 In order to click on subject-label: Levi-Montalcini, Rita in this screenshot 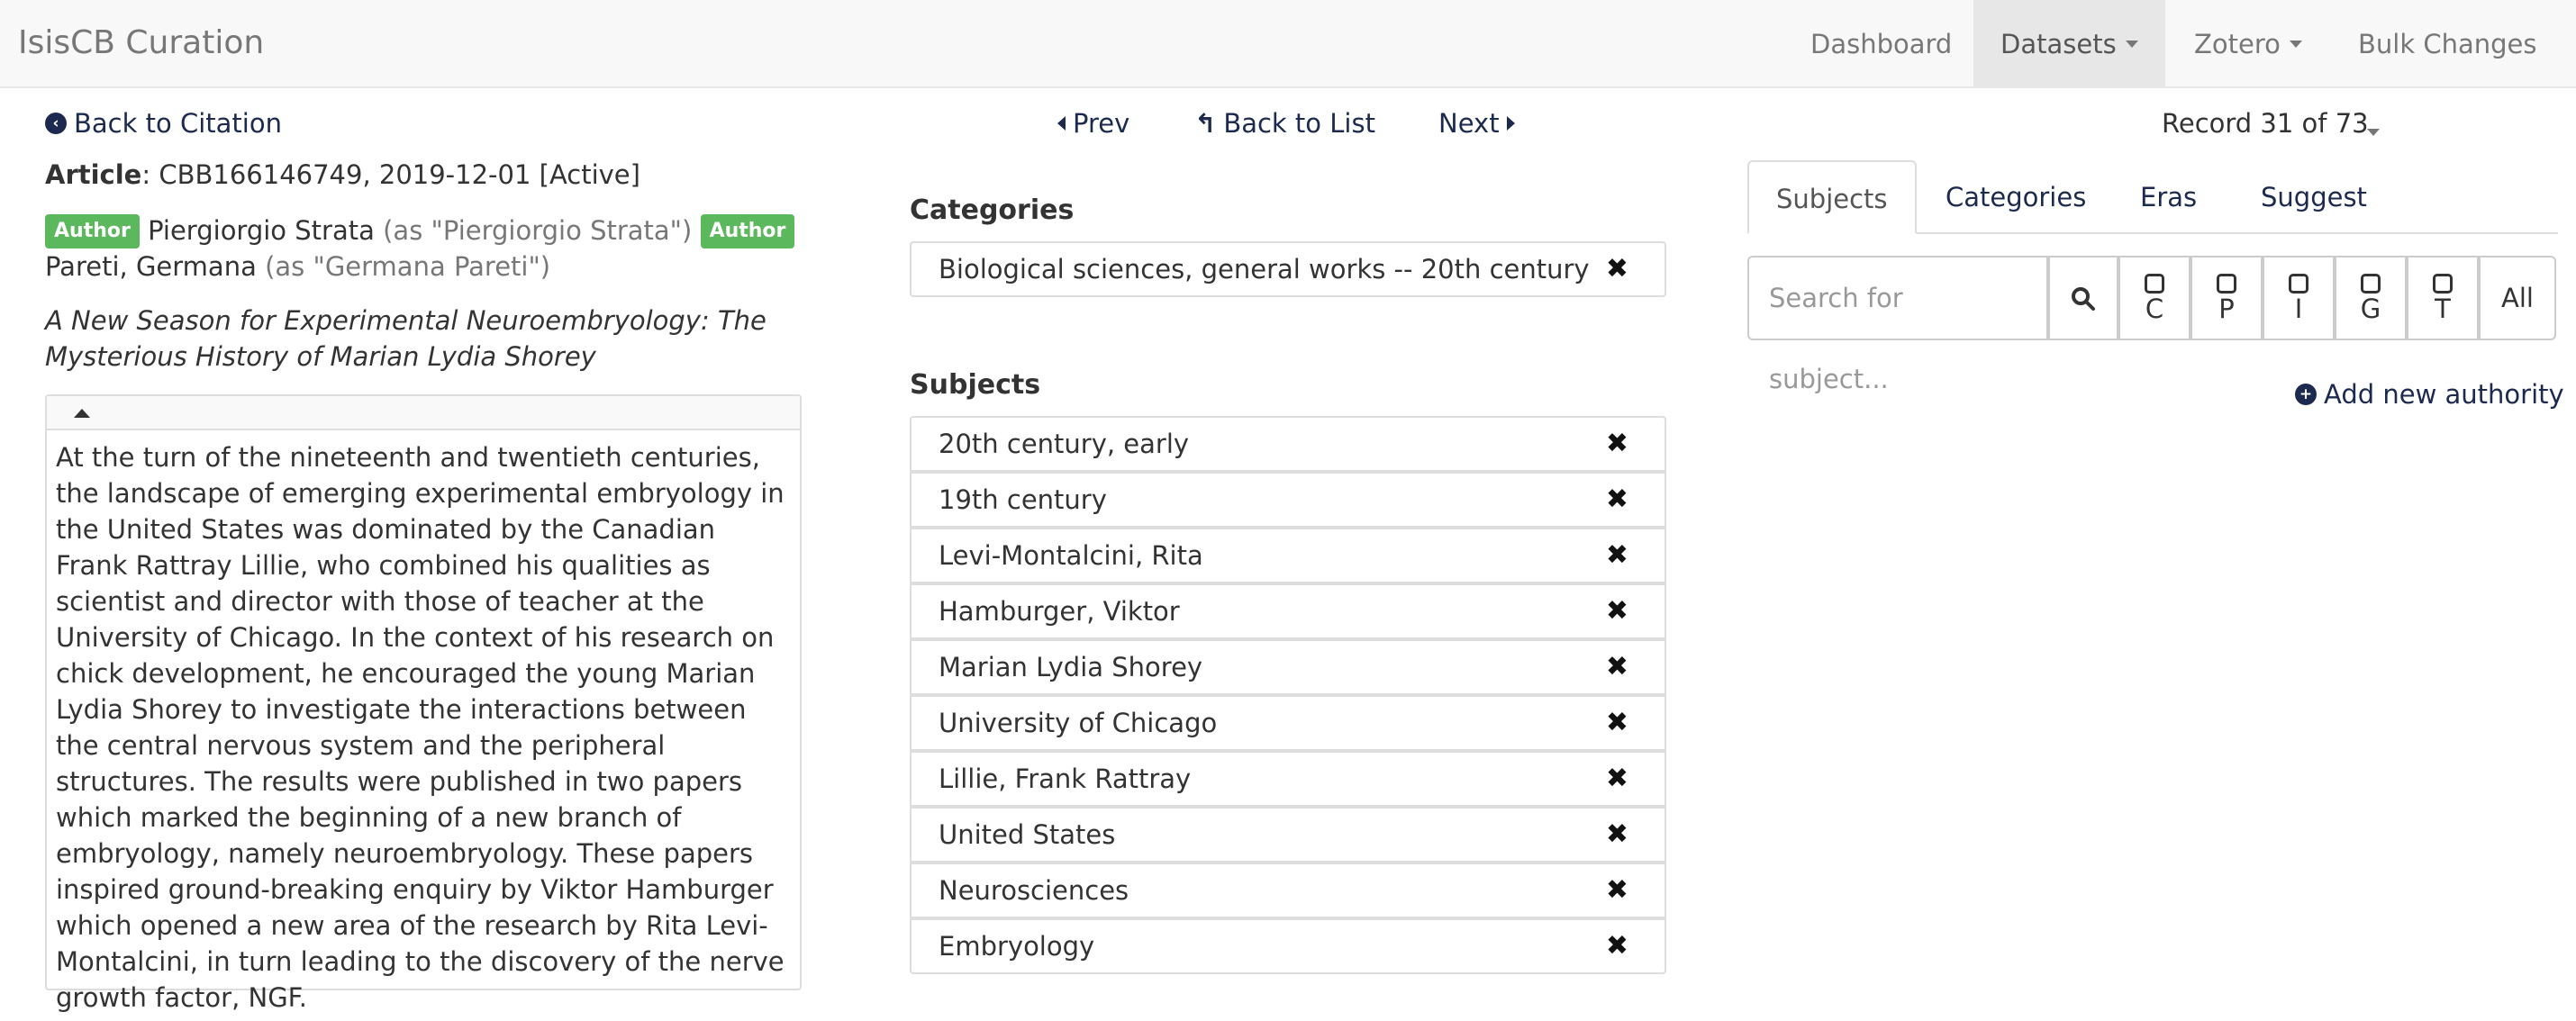, I will do `click(1071, 556)`.